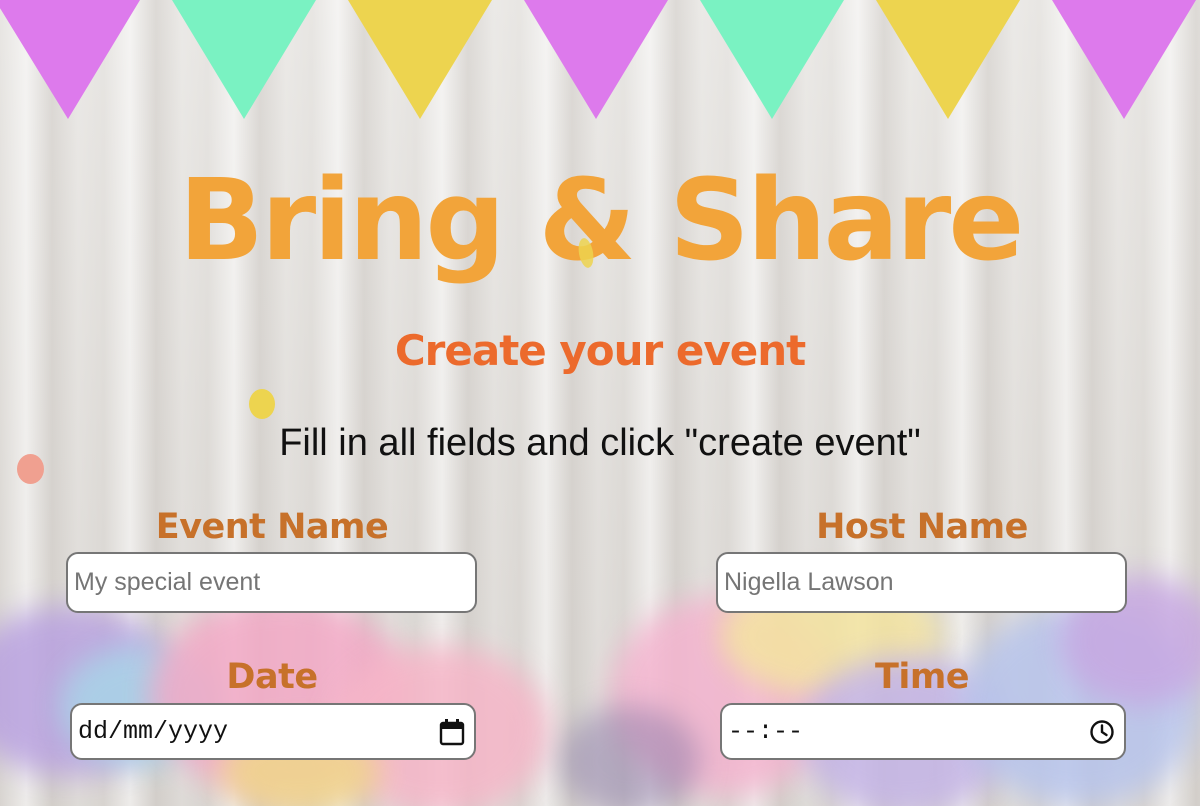 This screenshot has height=806, width=1200. Describe the element at coordinates (921, 582) in the screenshot. I see `host-name-input` at that location.